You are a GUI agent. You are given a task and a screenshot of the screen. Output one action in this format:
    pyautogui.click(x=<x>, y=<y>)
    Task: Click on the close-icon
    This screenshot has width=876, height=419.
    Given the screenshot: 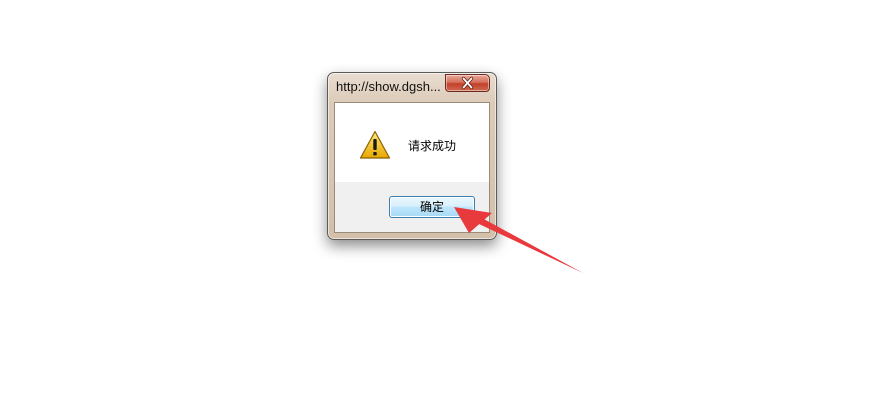 What is the action you would take?
    pyautogui.click(x=467, y=83)
    